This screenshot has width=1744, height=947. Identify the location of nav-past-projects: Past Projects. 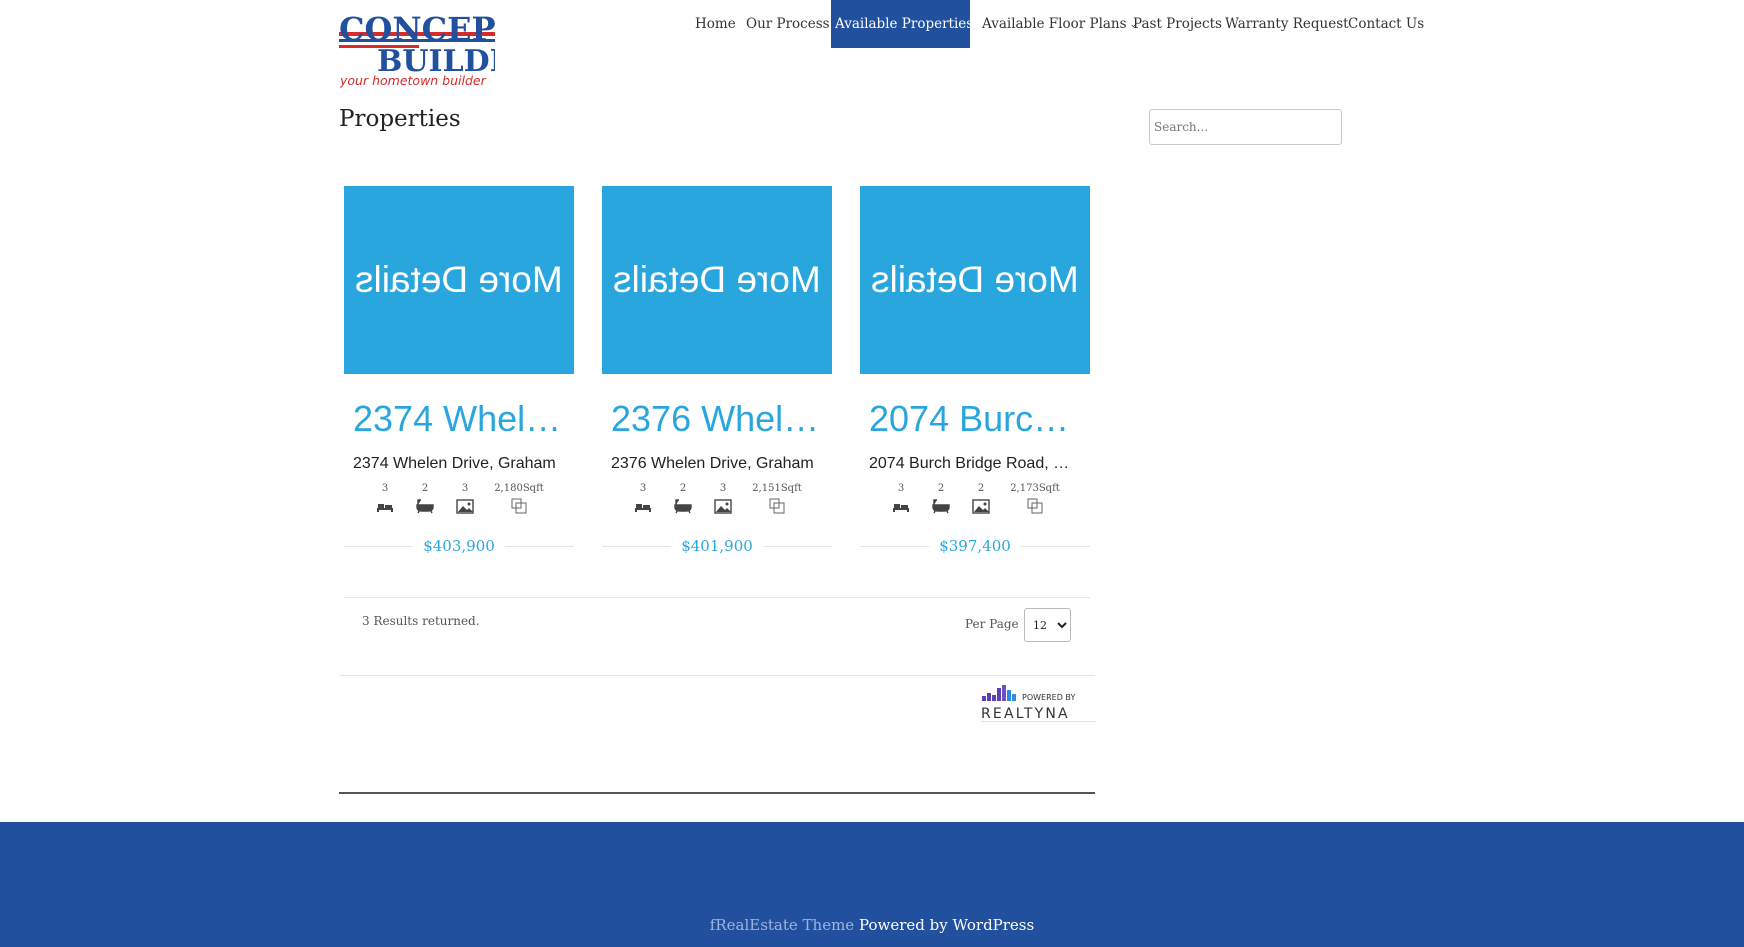
(1177, 24).